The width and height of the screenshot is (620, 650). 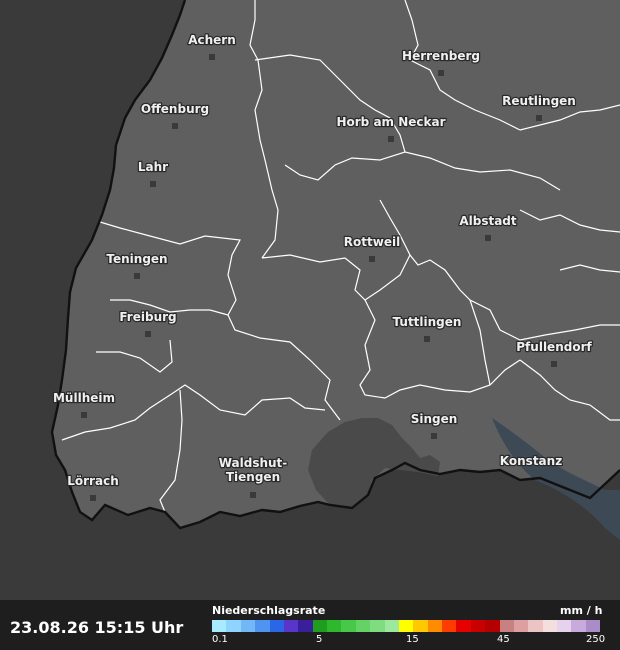 I want to click on city-label-singen: Singen, so click(x=434, y=419).